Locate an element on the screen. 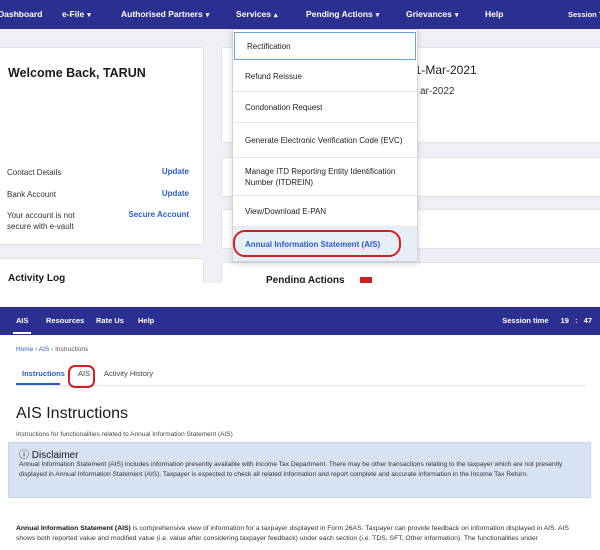 This screenshot has height=550, width=600. session-timer: Session time 19 : 47 is located at coordinates (547, 321).